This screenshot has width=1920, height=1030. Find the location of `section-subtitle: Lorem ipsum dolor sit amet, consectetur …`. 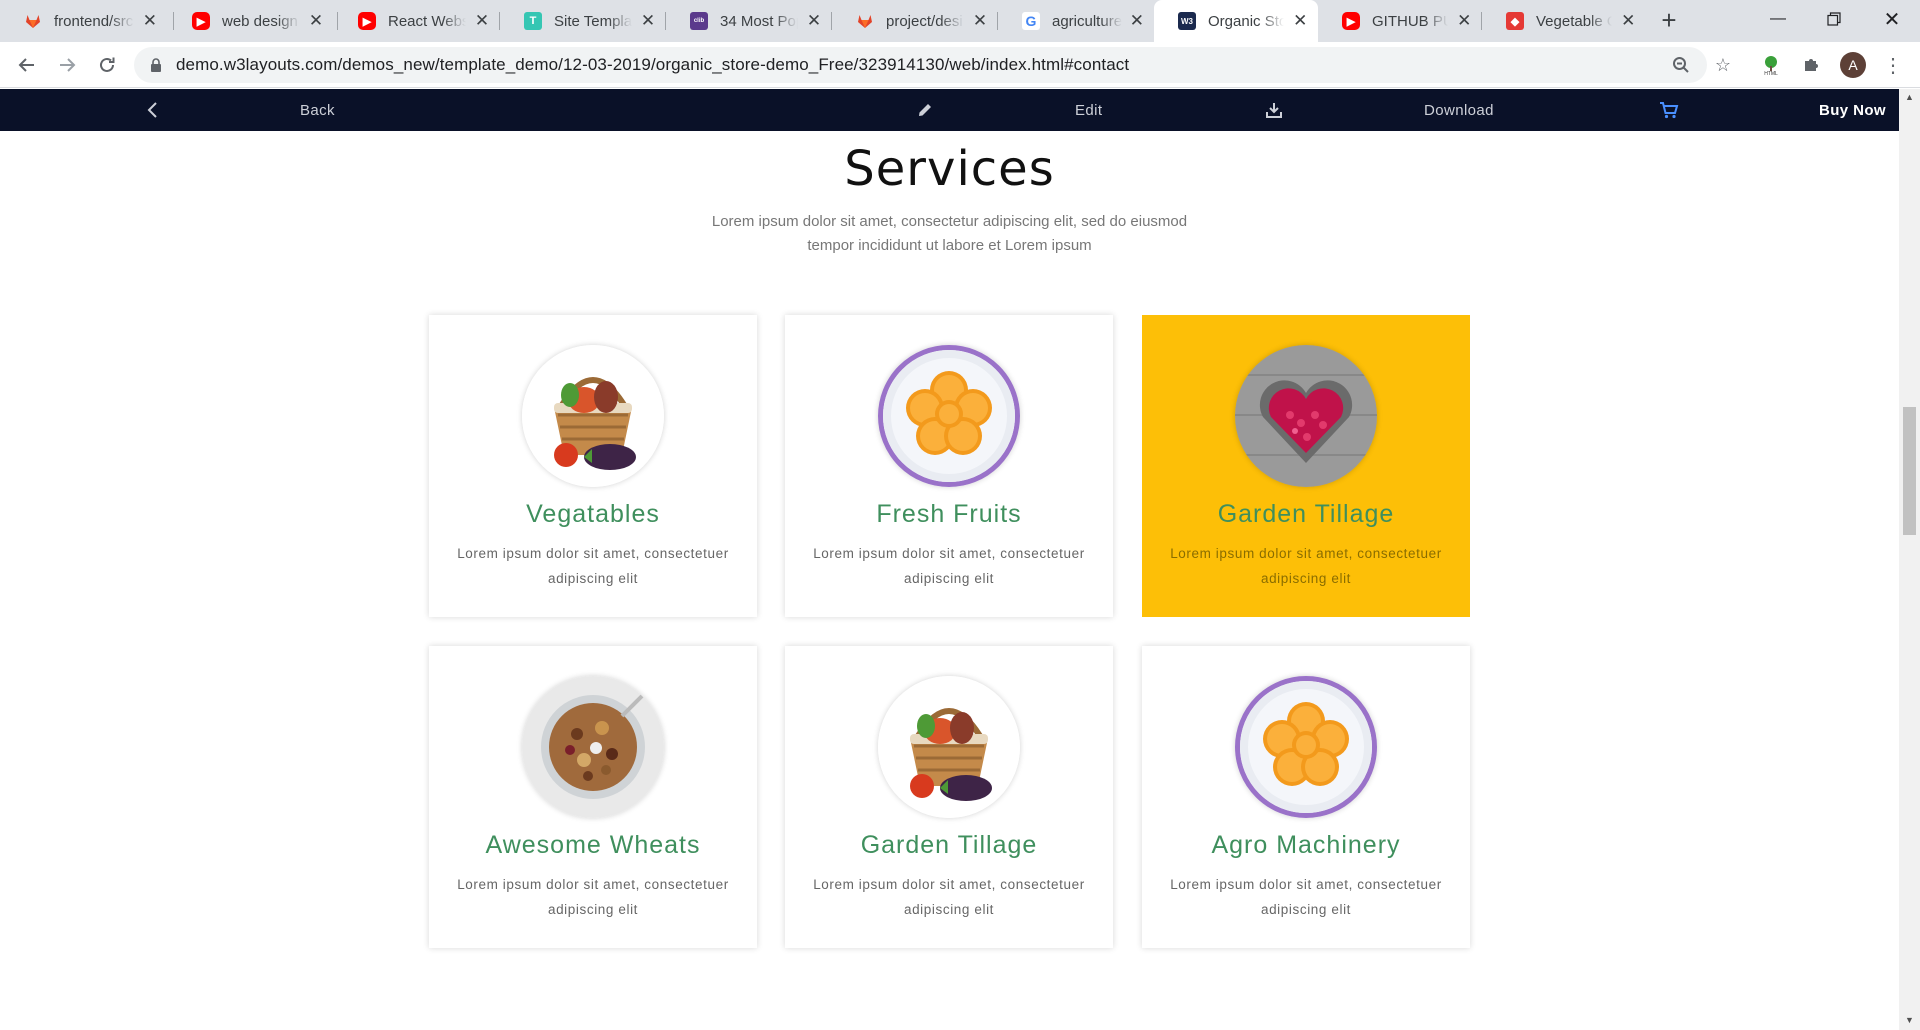

section-subtitle: Lorem ipsum dolor sit amet, consectetur … is located at coordinates (949, 234).